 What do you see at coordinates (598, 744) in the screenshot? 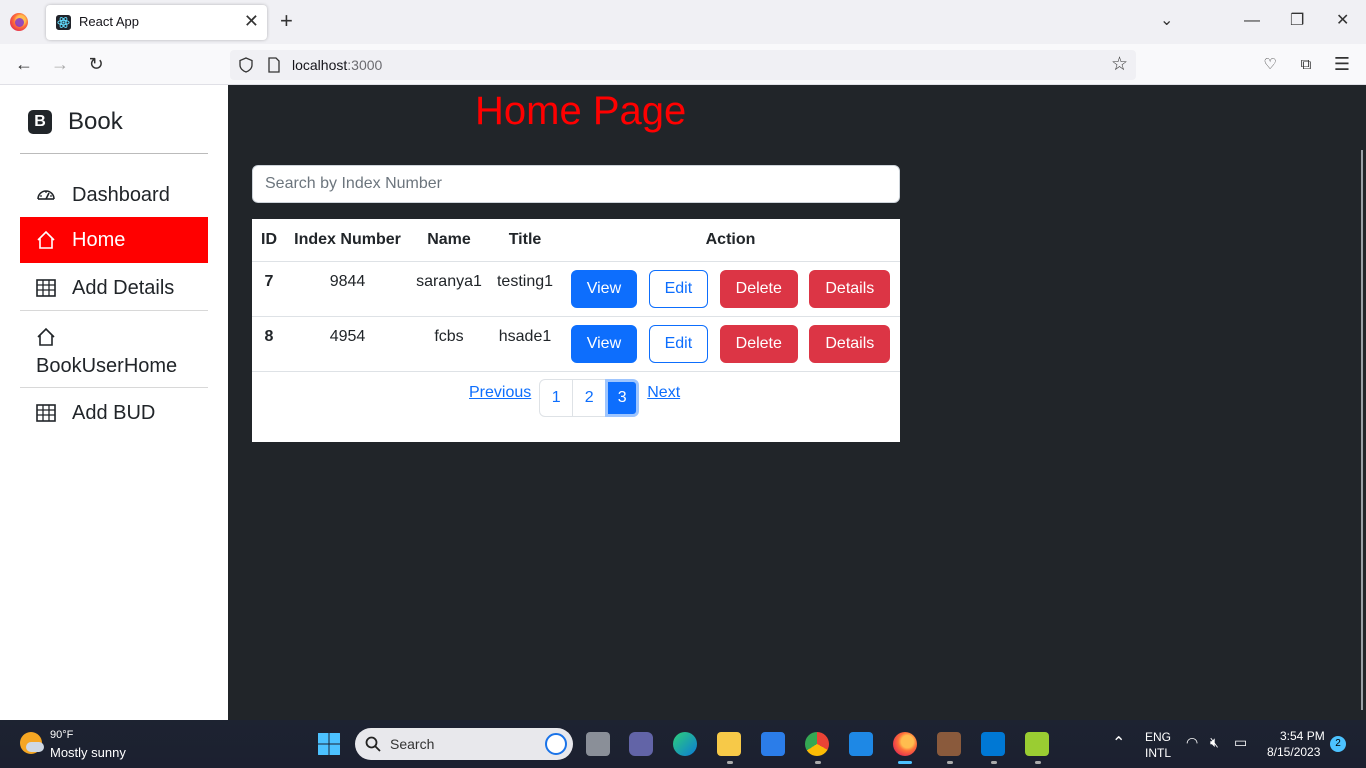
I see `task-view-icon` at bounding box center [598, 744].